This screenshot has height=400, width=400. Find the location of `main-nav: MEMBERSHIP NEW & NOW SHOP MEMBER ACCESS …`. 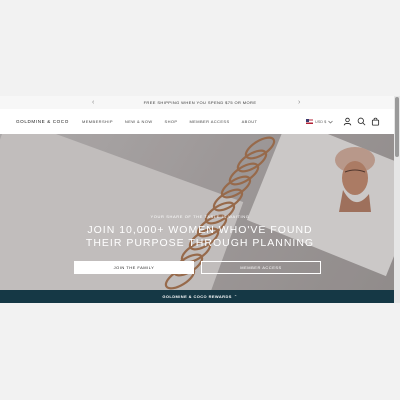

main-nav: MEMBERSHIP NEW & NOW SHOP MEMBER ACCESS … is located at coordinates (175, 121).